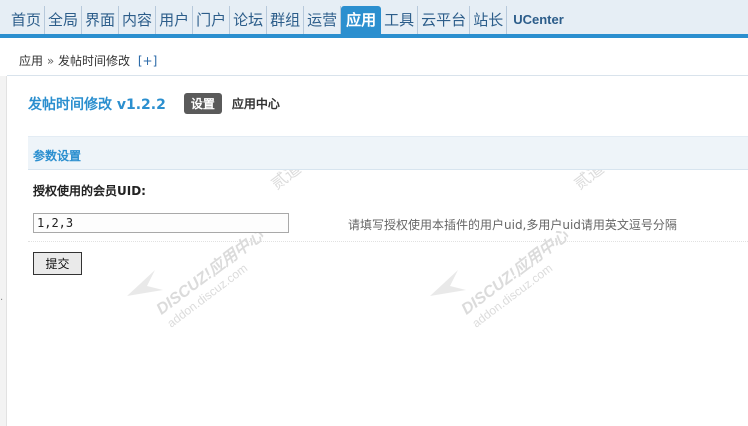 The width and height of the screenshot is (748, 426). Describe the element at coordinates (537, 20) in the screenshot. I see `nav-item-ucenter: UCenter` at that location.